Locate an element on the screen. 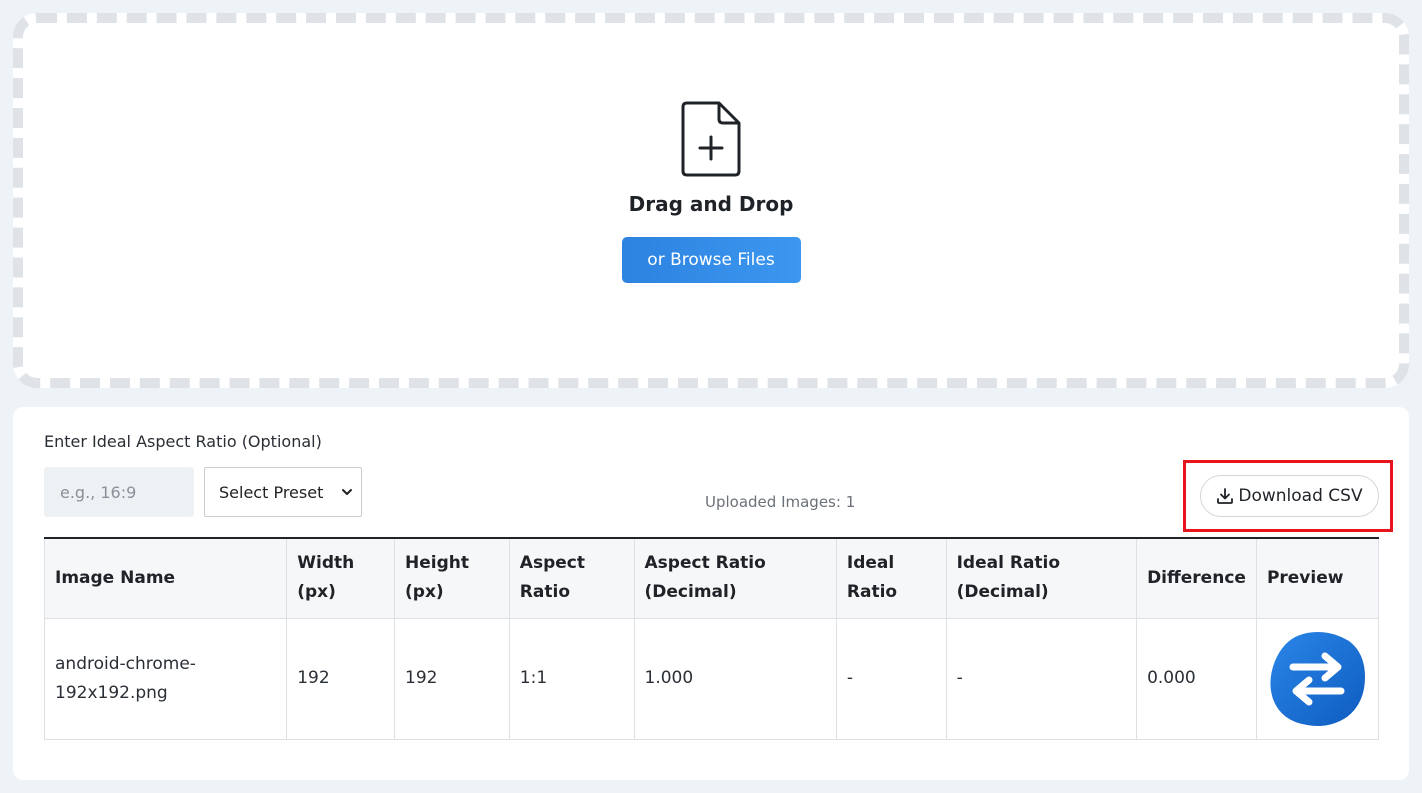 This screenshot has height=793, width=1422. cell-aspect-decimal: 1.000 is located at coordinates (735, 678).